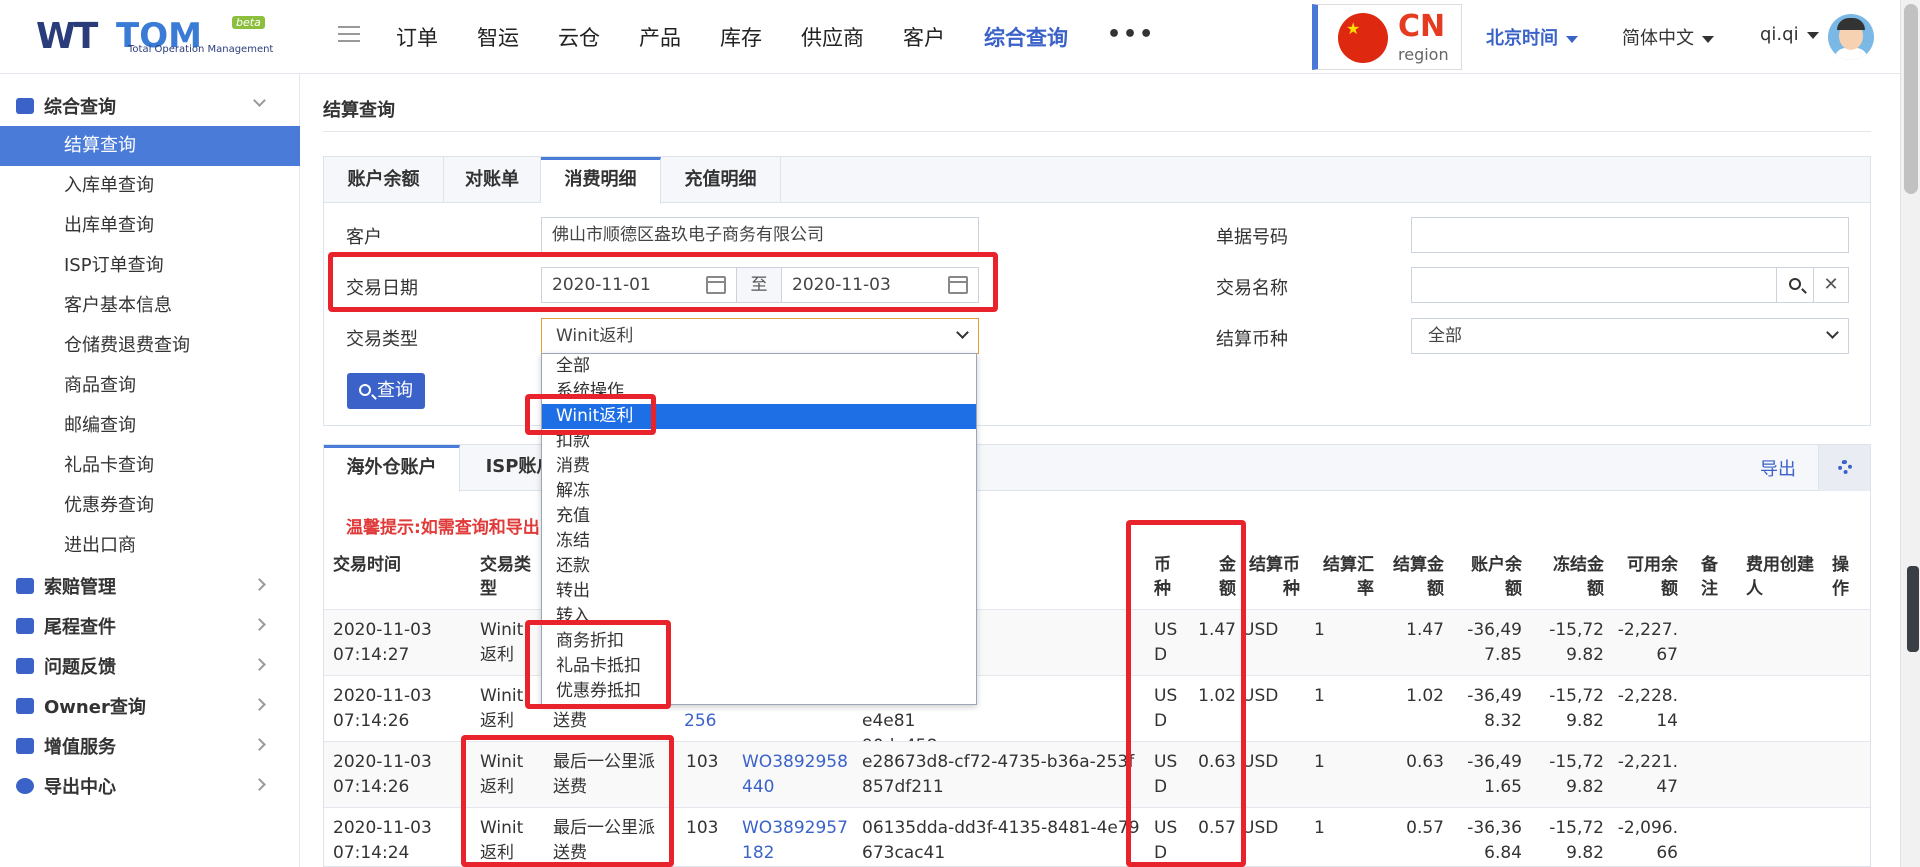 The width and height of the screenshot is (1920, 867). What do you see at coordinates (1812, 35) in the screenshot?
I see `caret-down-icon` at bounding box center [1812, 35].